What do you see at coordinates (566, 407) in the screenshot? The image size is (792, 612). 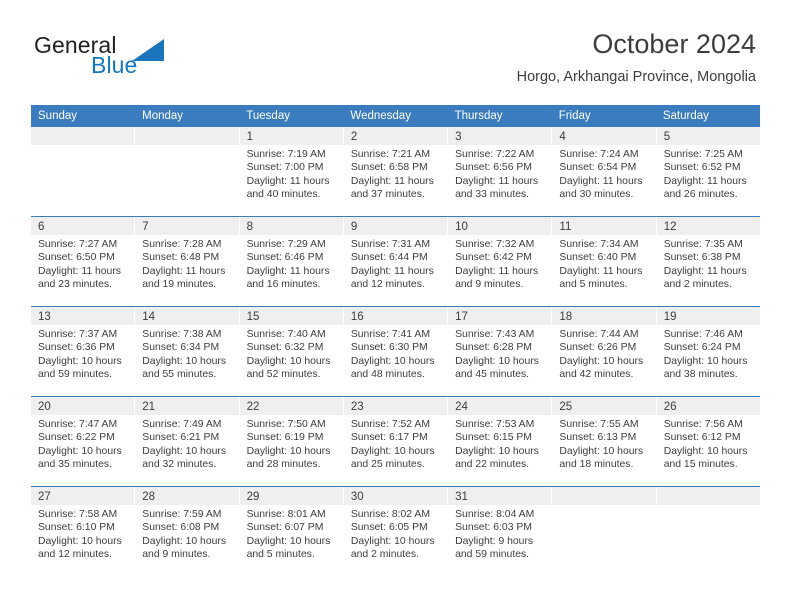 I see `day-number: 25` at bounding box center [566, 407].